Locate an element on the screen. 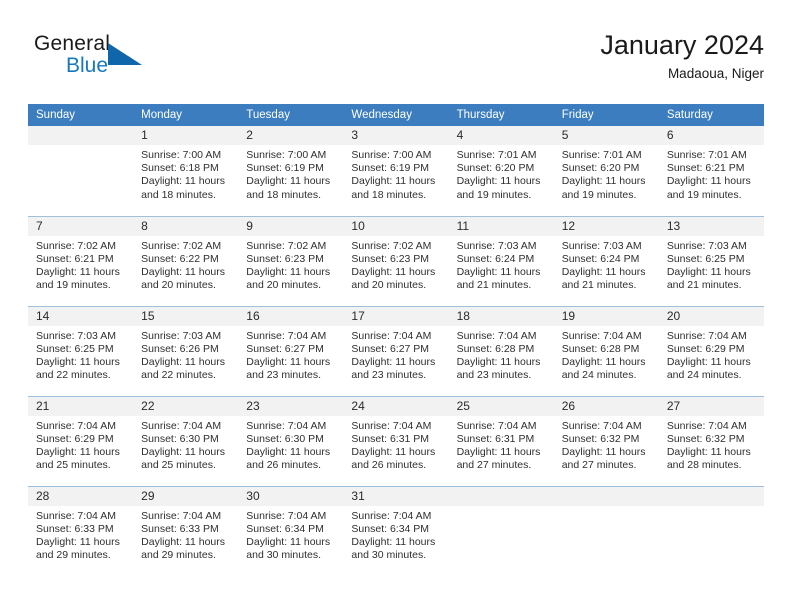 This screenshot has width=792, height=612. weekday-header-friday: Friday is located at coordinates (606, 115).